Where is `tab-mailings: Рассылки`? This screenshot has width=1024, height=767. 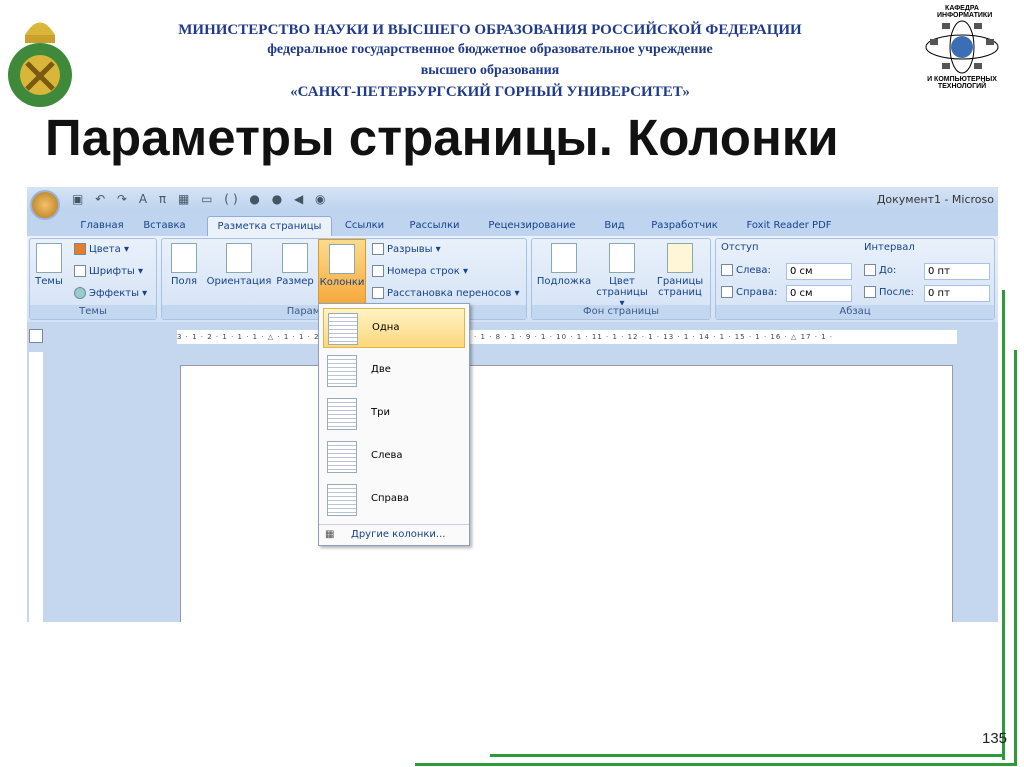
tab-mailings: Рассылки is located at coordinates (434, 226).